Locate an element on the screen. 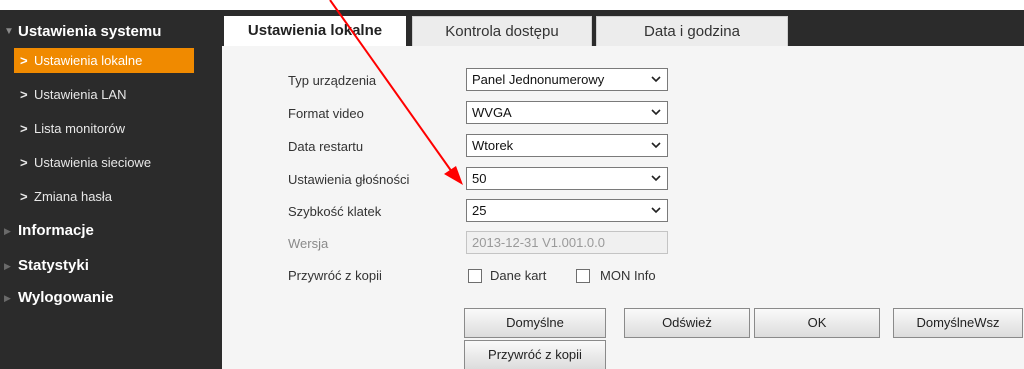 The width and height of the screenshot is (1024, 369). sidebar-item-change-password: > Zmiana hasła is located at coordinates (104, 196).